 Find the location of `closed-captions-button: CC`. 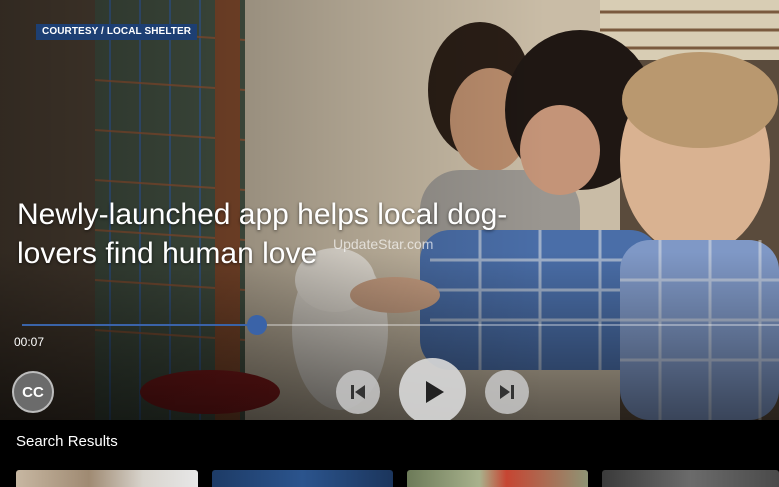

closed-captions-button: CC is located at coordinates (33, 392).